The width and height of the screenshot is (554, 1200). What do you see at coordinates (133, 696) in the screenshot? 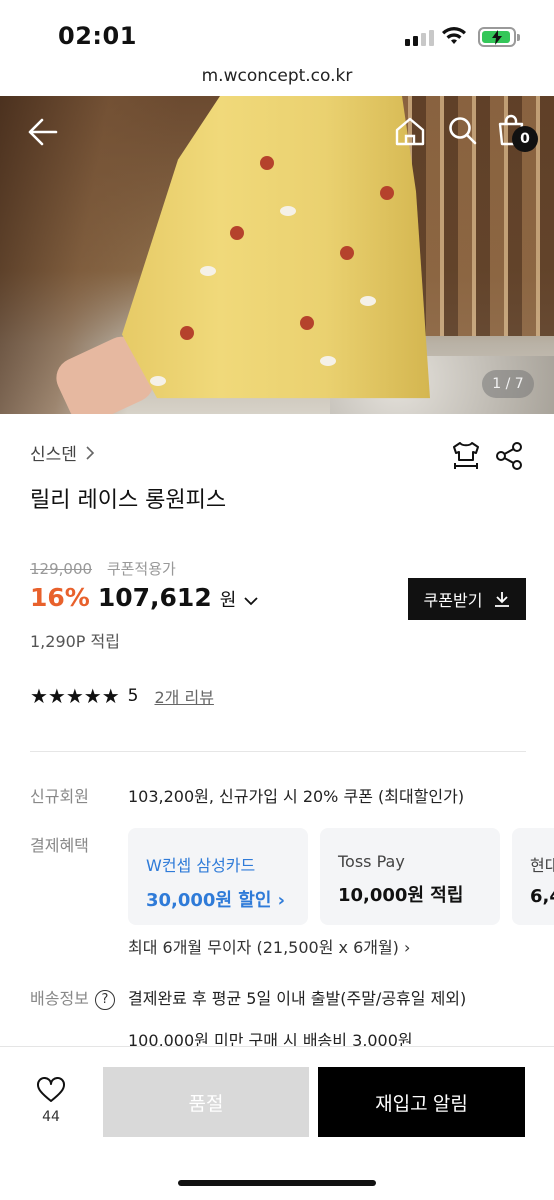
I see `rating-score: 5` at bounding box center [133, 696].